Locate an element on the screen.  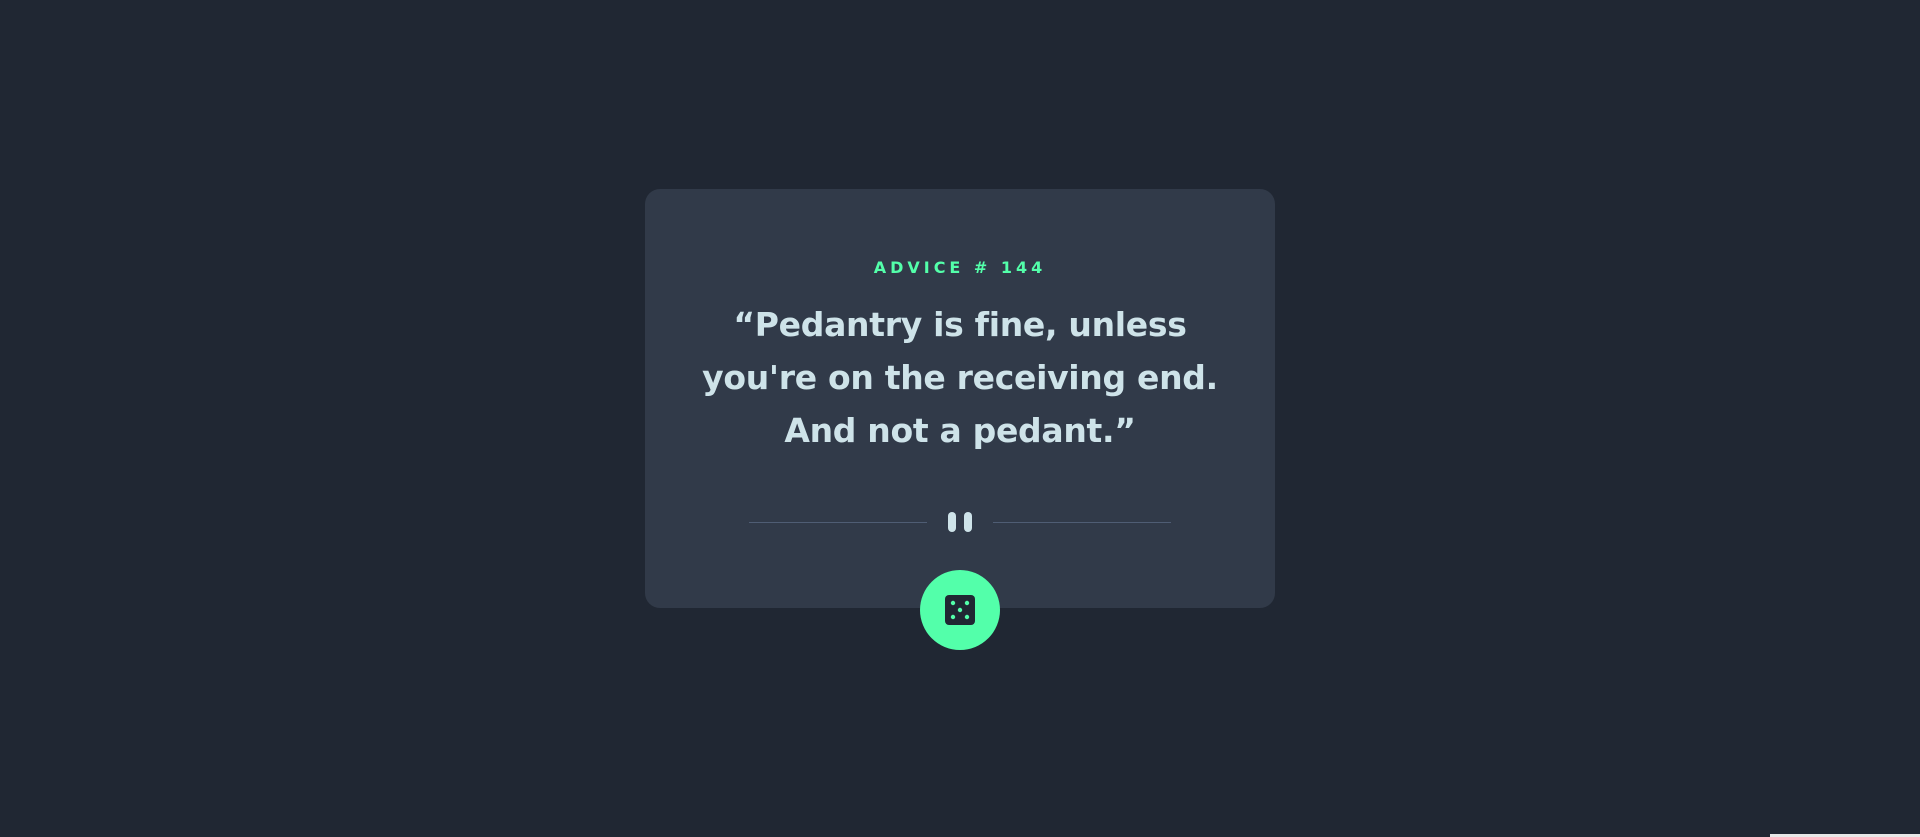
pause-icon is located at coordinates (960, 522).